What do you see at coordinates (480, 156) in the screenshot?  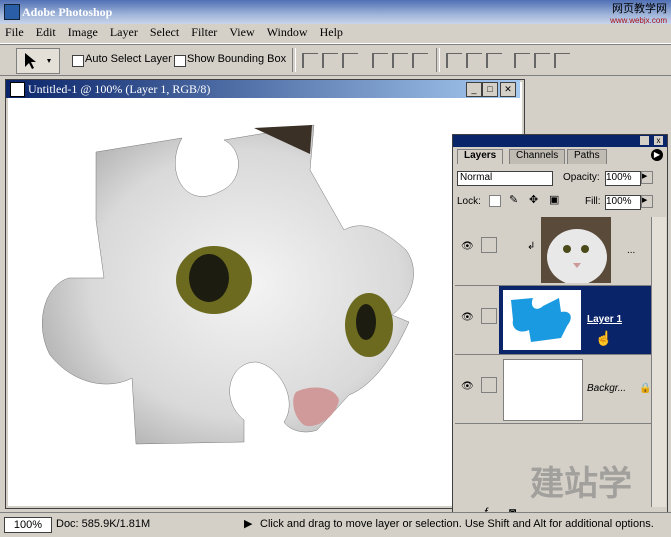 I see `tab-layers: Layers` at bounding box center [480, 156].